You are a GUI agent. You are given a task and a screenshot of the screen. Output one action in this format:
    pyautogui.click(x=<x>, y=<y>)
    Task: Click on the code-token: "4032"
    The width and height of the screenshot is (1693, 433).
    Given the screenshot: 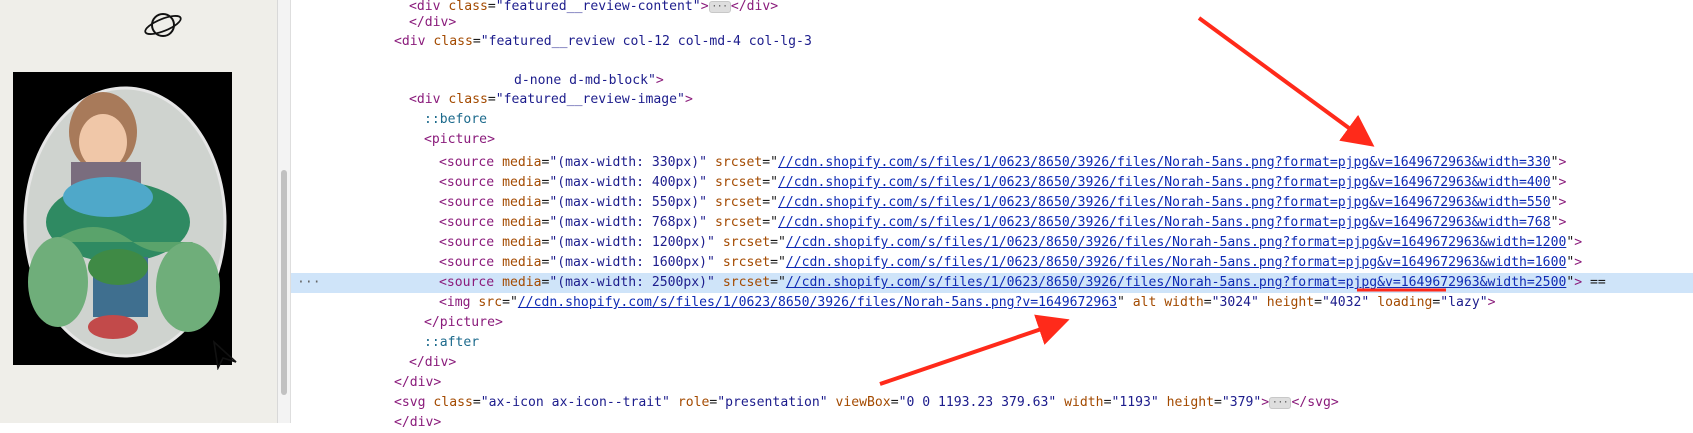 What is the action you would take?
    pyautogui.click(x=1346, y=302)
    